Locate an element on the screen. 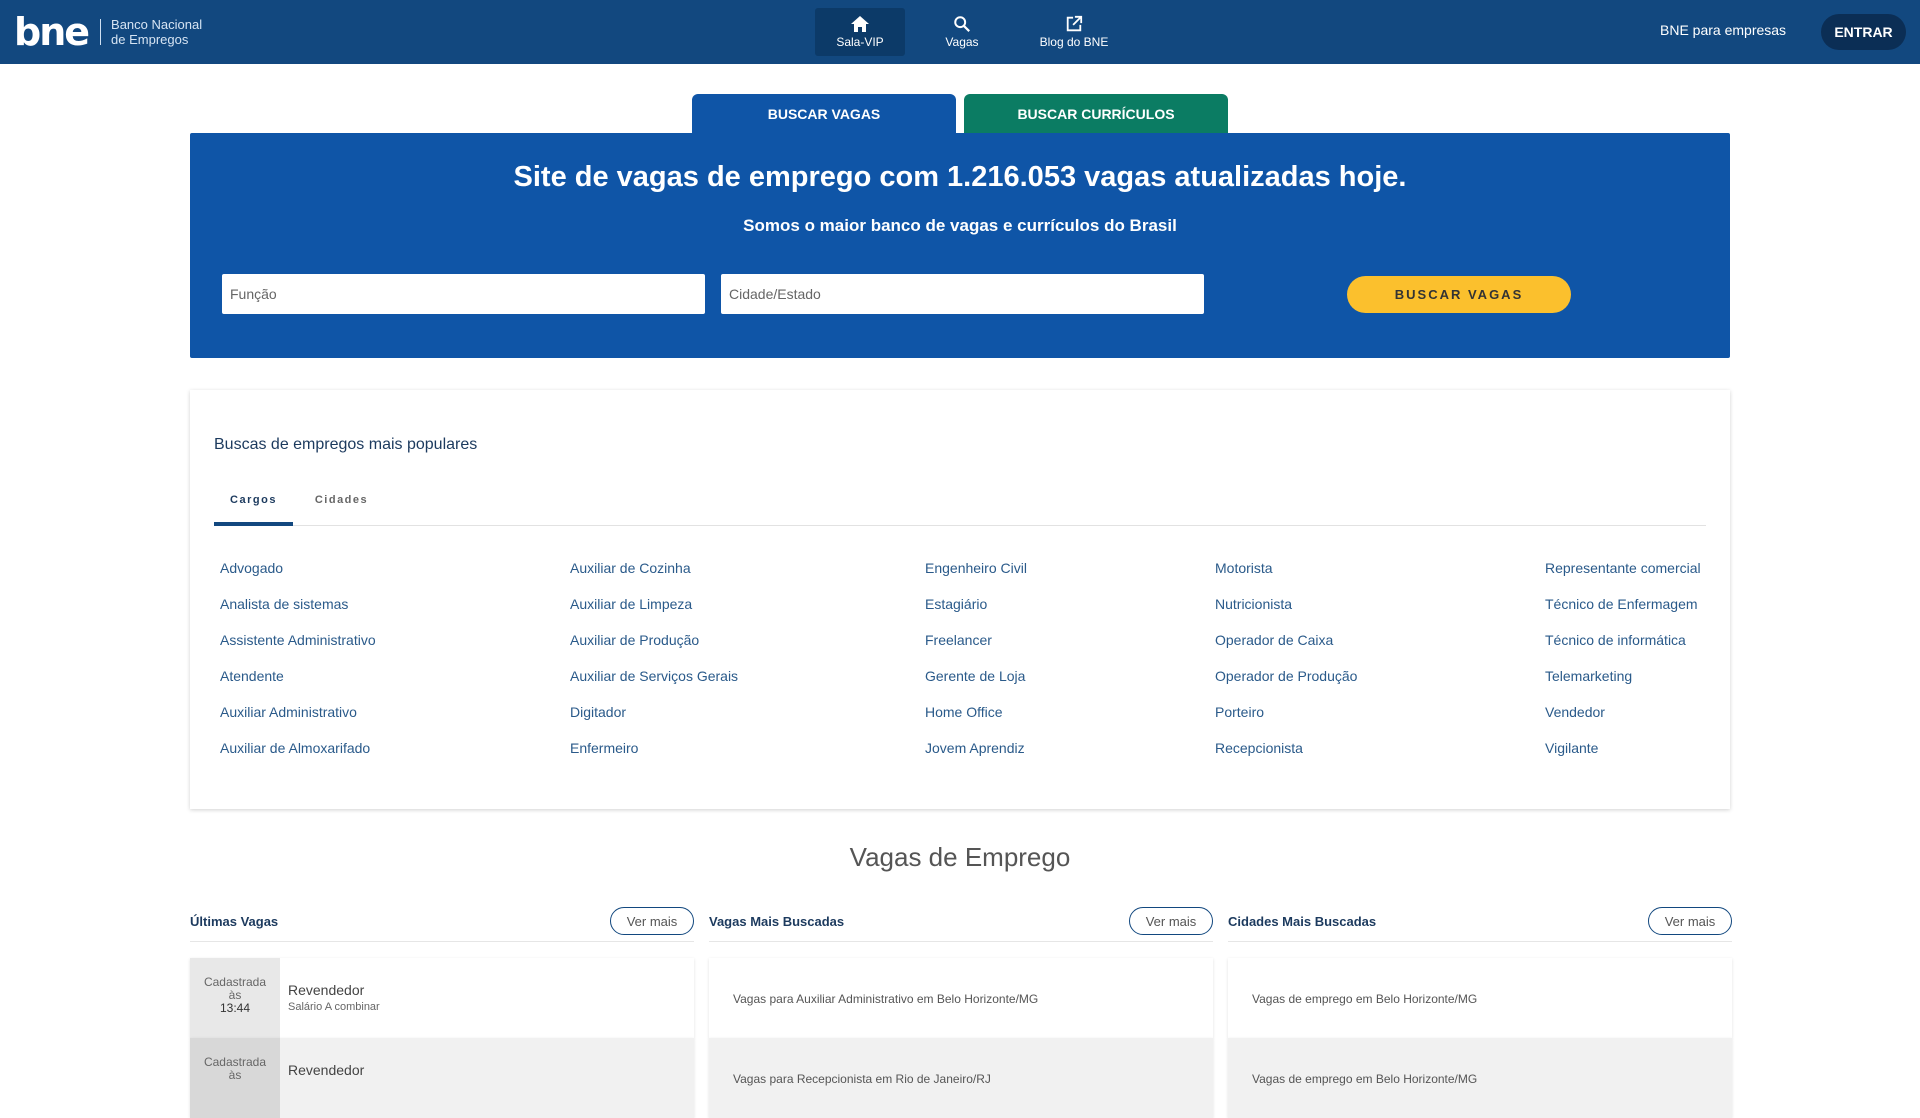 The width and height of the screenshot is (1920, 1118). bne-logo: bne Banco Nacional de Empregos is located at coordinates (108, 32).